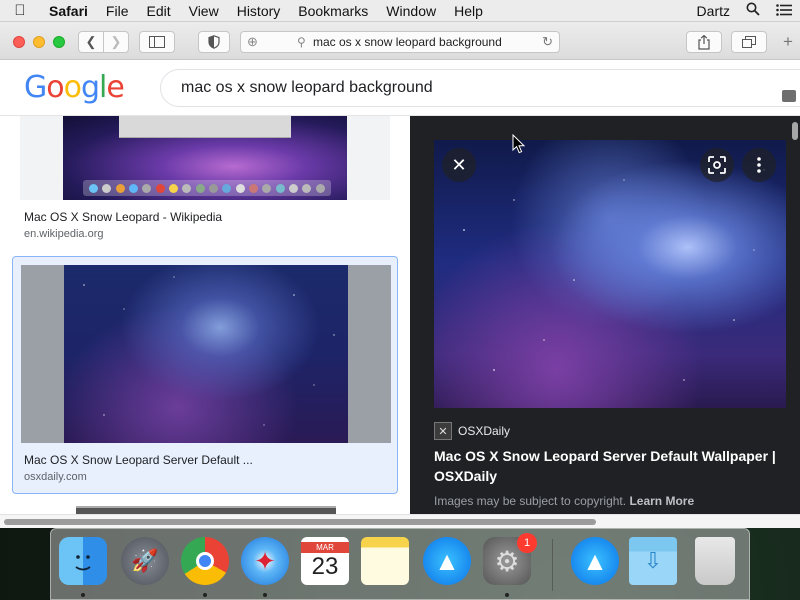 The image size is (800, 600). I want to click on forward-button: ❯, so click(116, 42).